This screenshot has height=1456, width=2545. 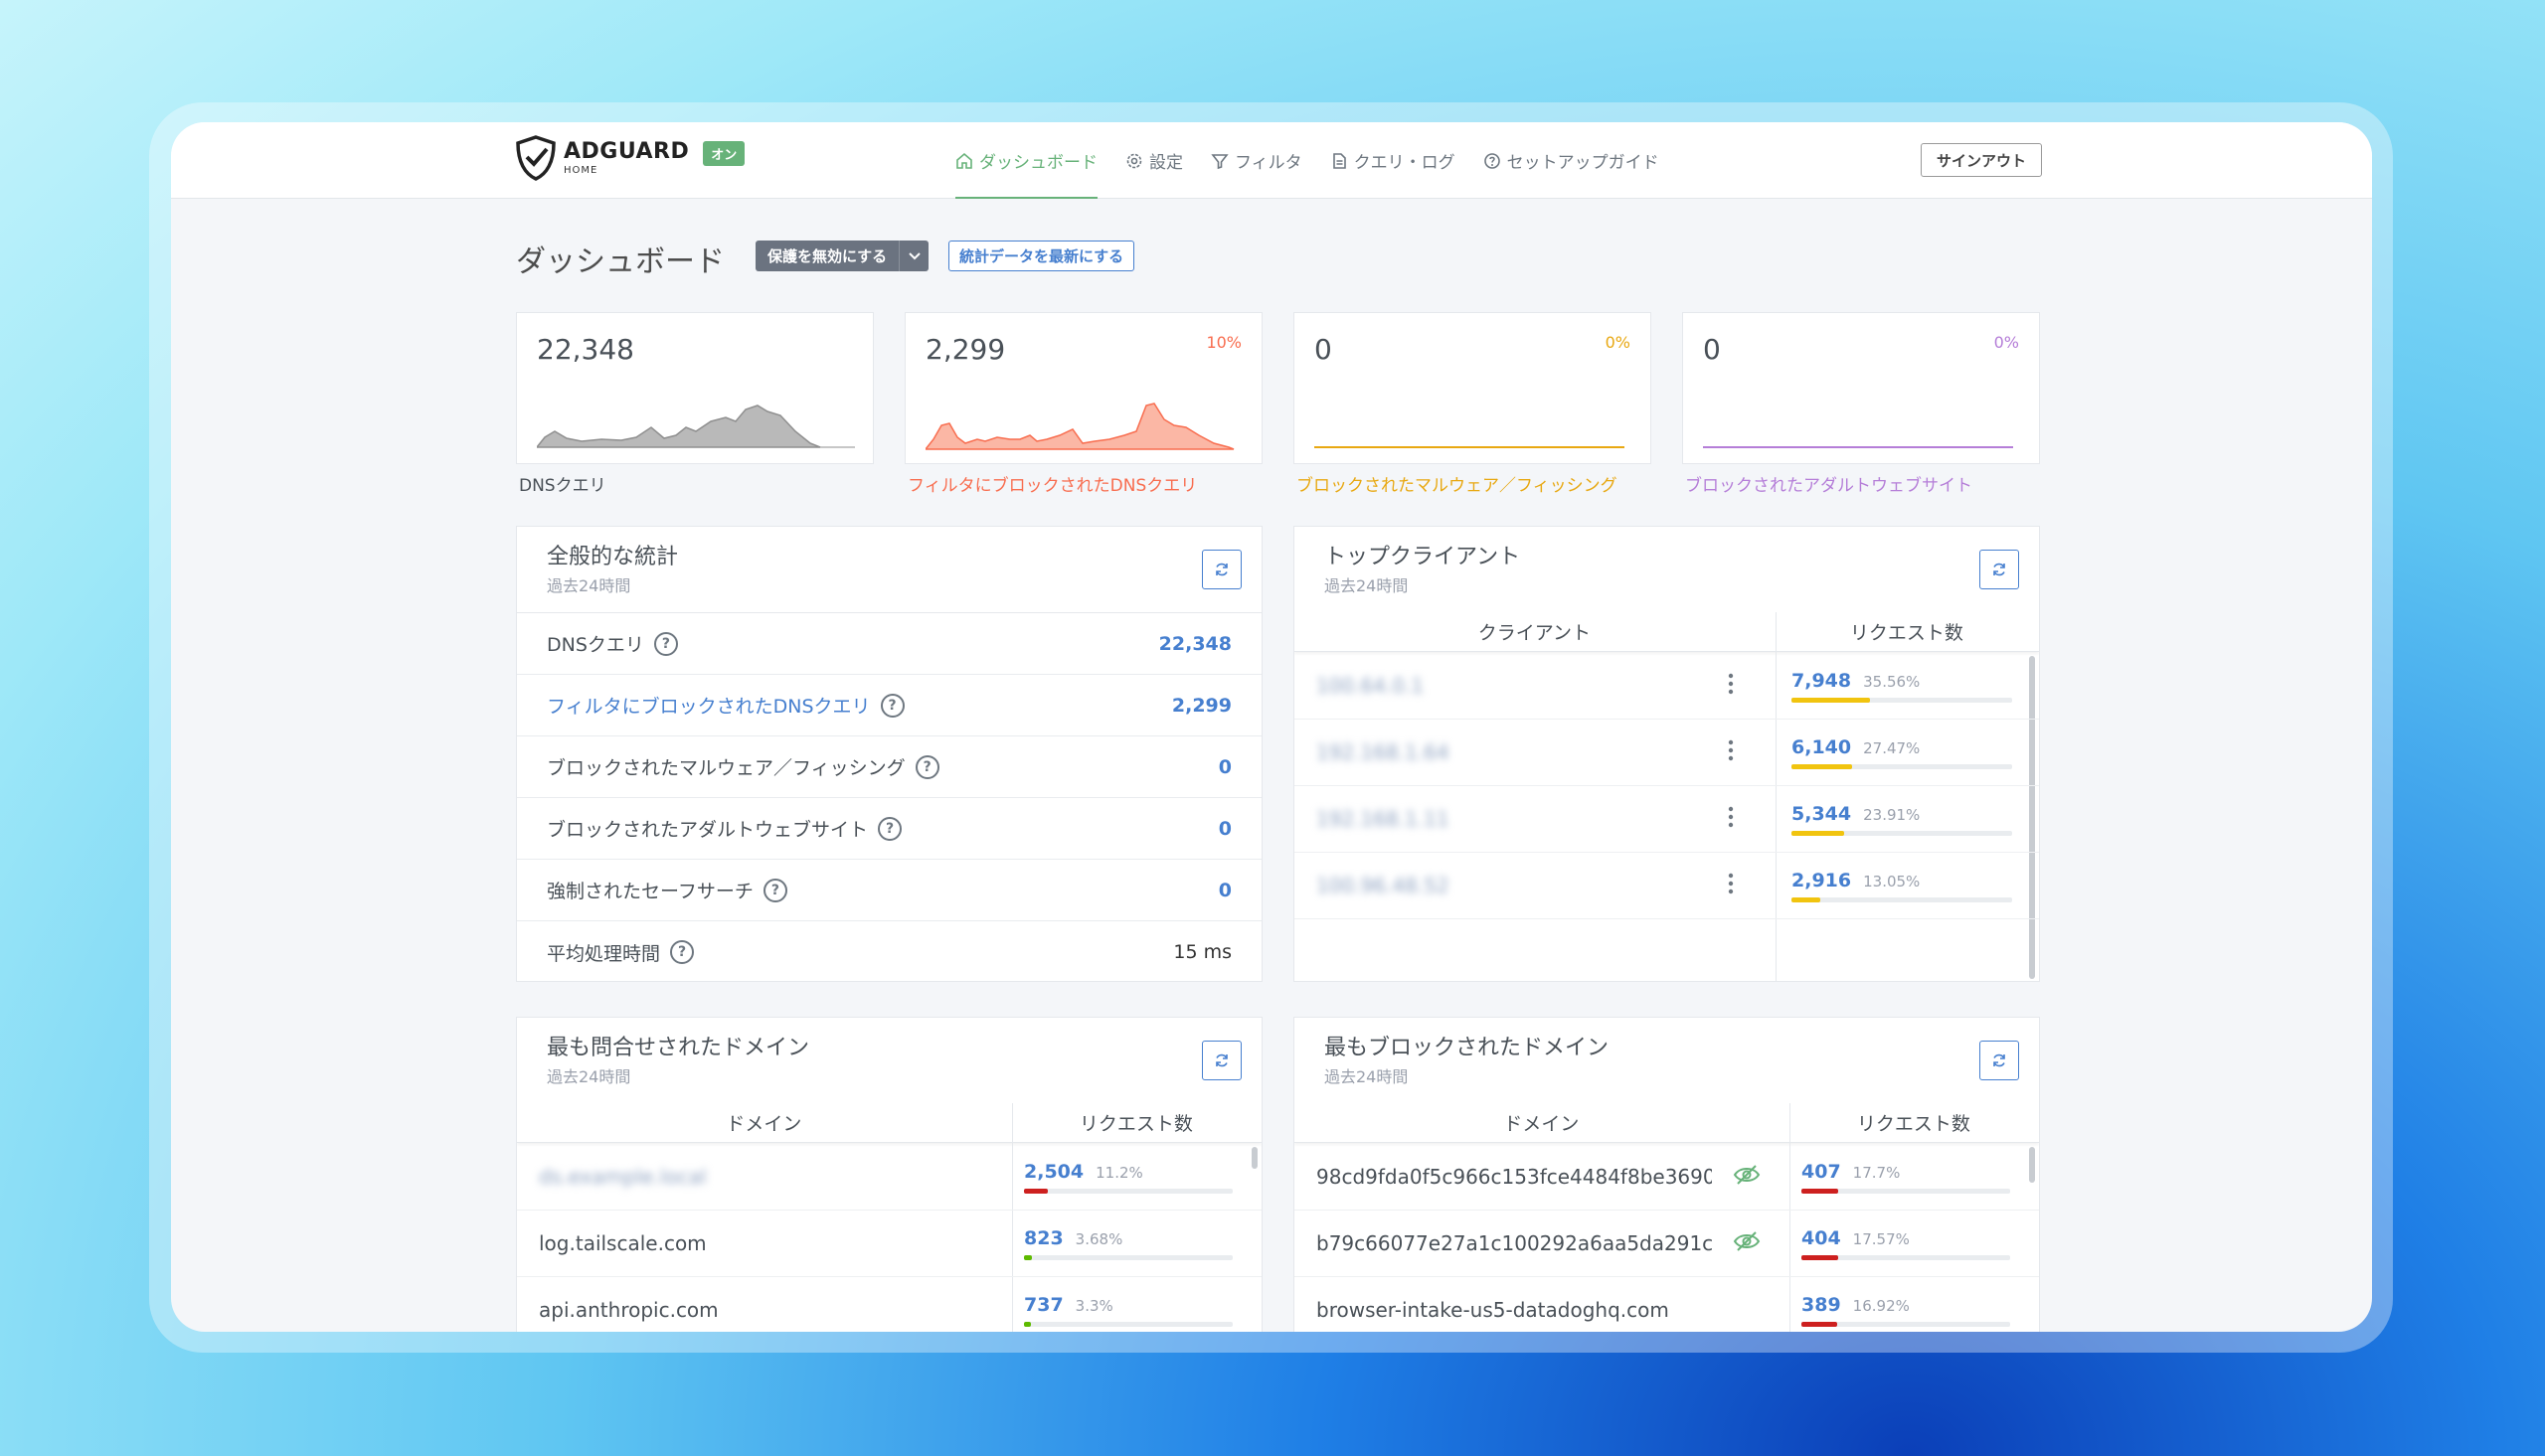 What do you see at coordinates (1617, 342) in the screenshot?
I see `stat-percent: 0%` at bounding box center [1617, 342].